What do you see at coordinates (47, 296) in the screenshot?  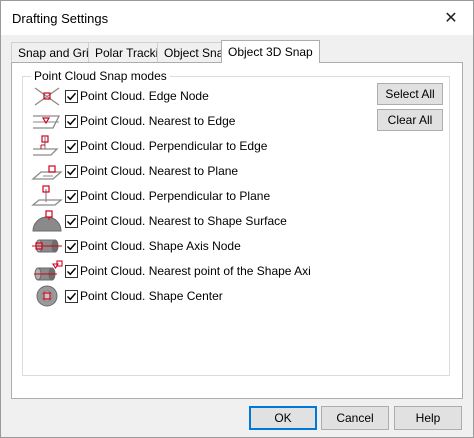 I see `shape-center-icon` at bounding box center [47, 296].